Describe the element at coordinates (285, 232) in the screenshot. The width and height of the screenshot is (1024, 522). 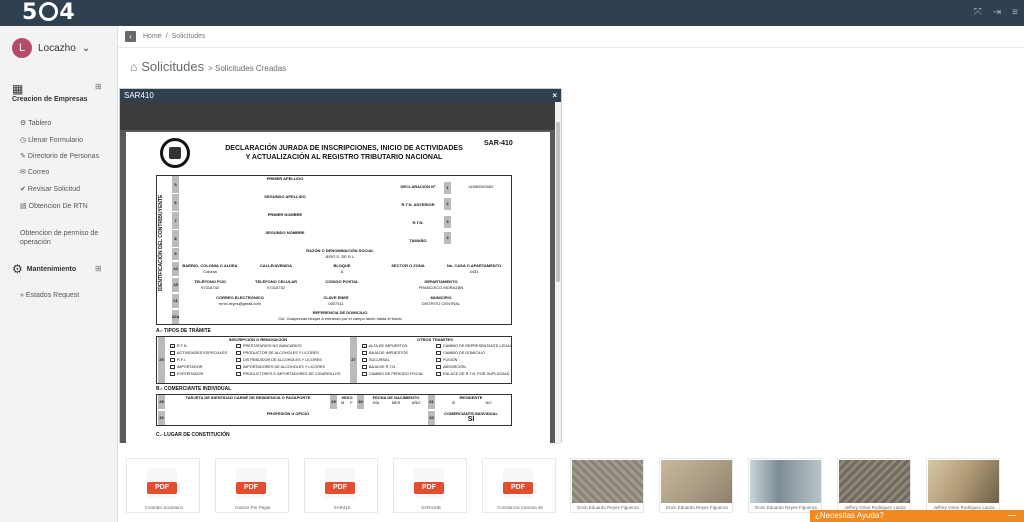
I see `label-segundo-nombre: SEGUNDO NOMBRE` at that location.